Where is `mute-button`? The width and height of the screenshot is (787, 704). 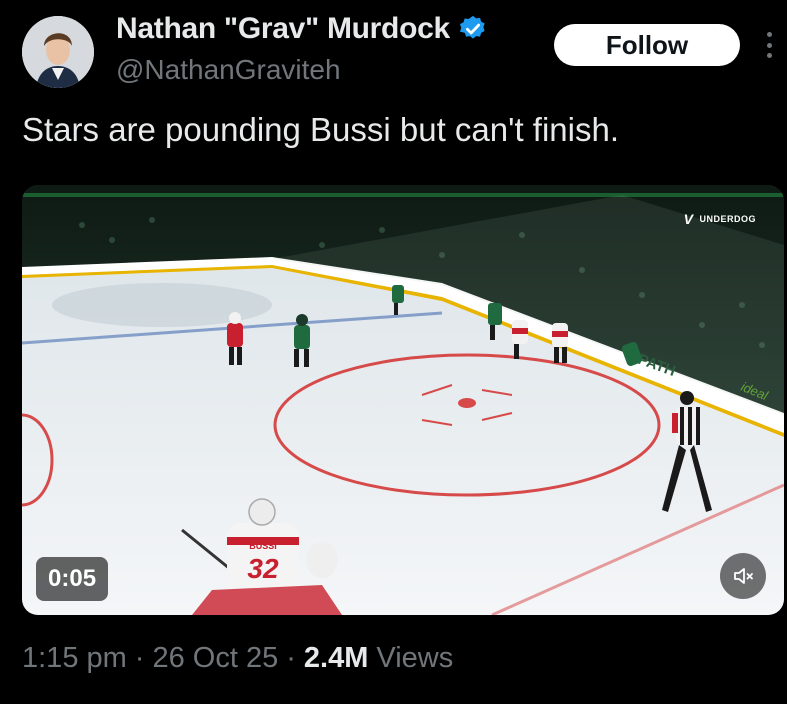 mute-button is located at coordinates (743, 576).